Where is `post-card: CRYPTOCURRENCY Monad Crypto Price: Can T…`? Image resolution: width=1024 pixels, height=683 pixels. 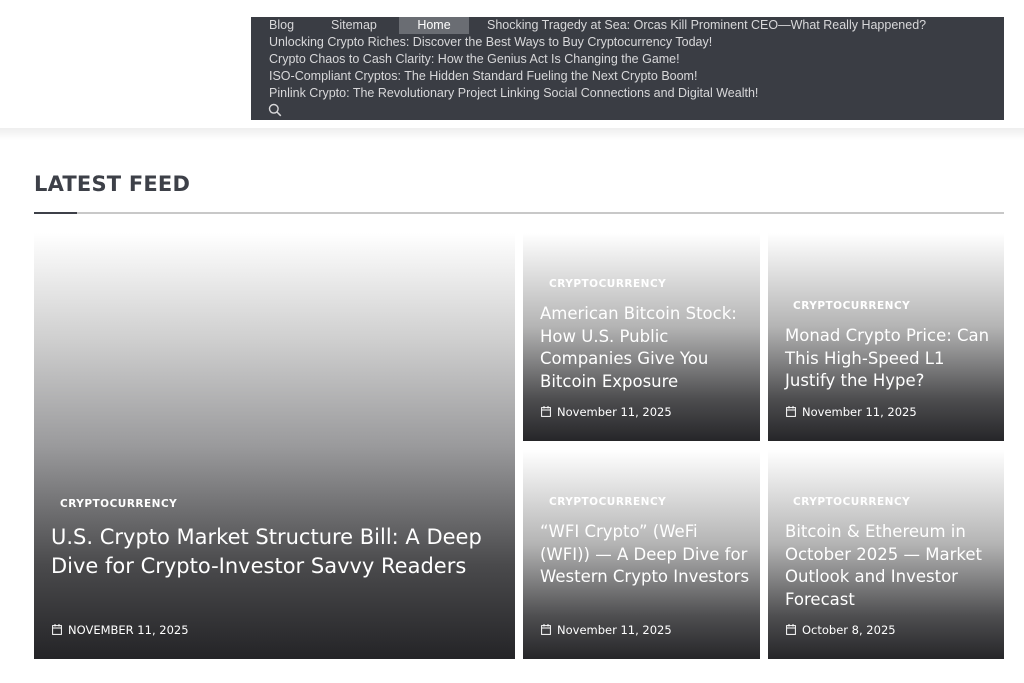
post-card: CRYPTOCURRENCY Monad Crypto Price: Can T… is located at coordinates (886, 337).